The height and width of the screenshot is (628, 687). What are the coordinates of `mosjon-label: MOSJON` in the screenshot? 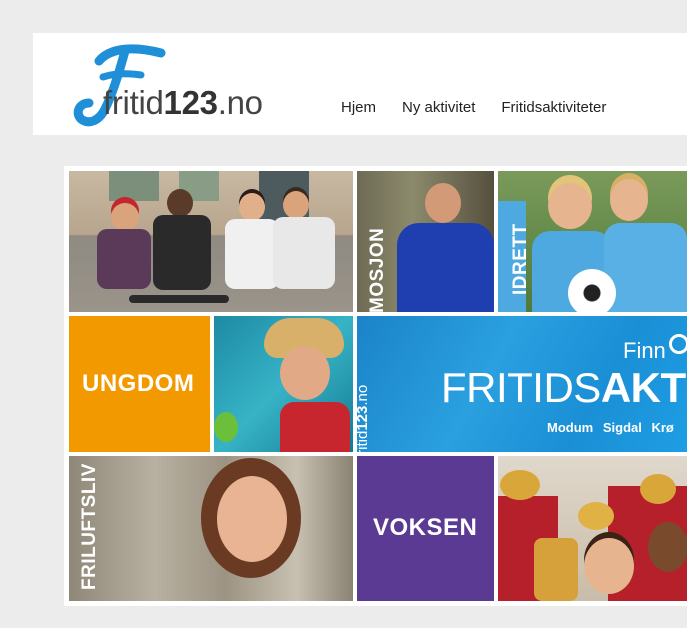 It's located at (377, 269).